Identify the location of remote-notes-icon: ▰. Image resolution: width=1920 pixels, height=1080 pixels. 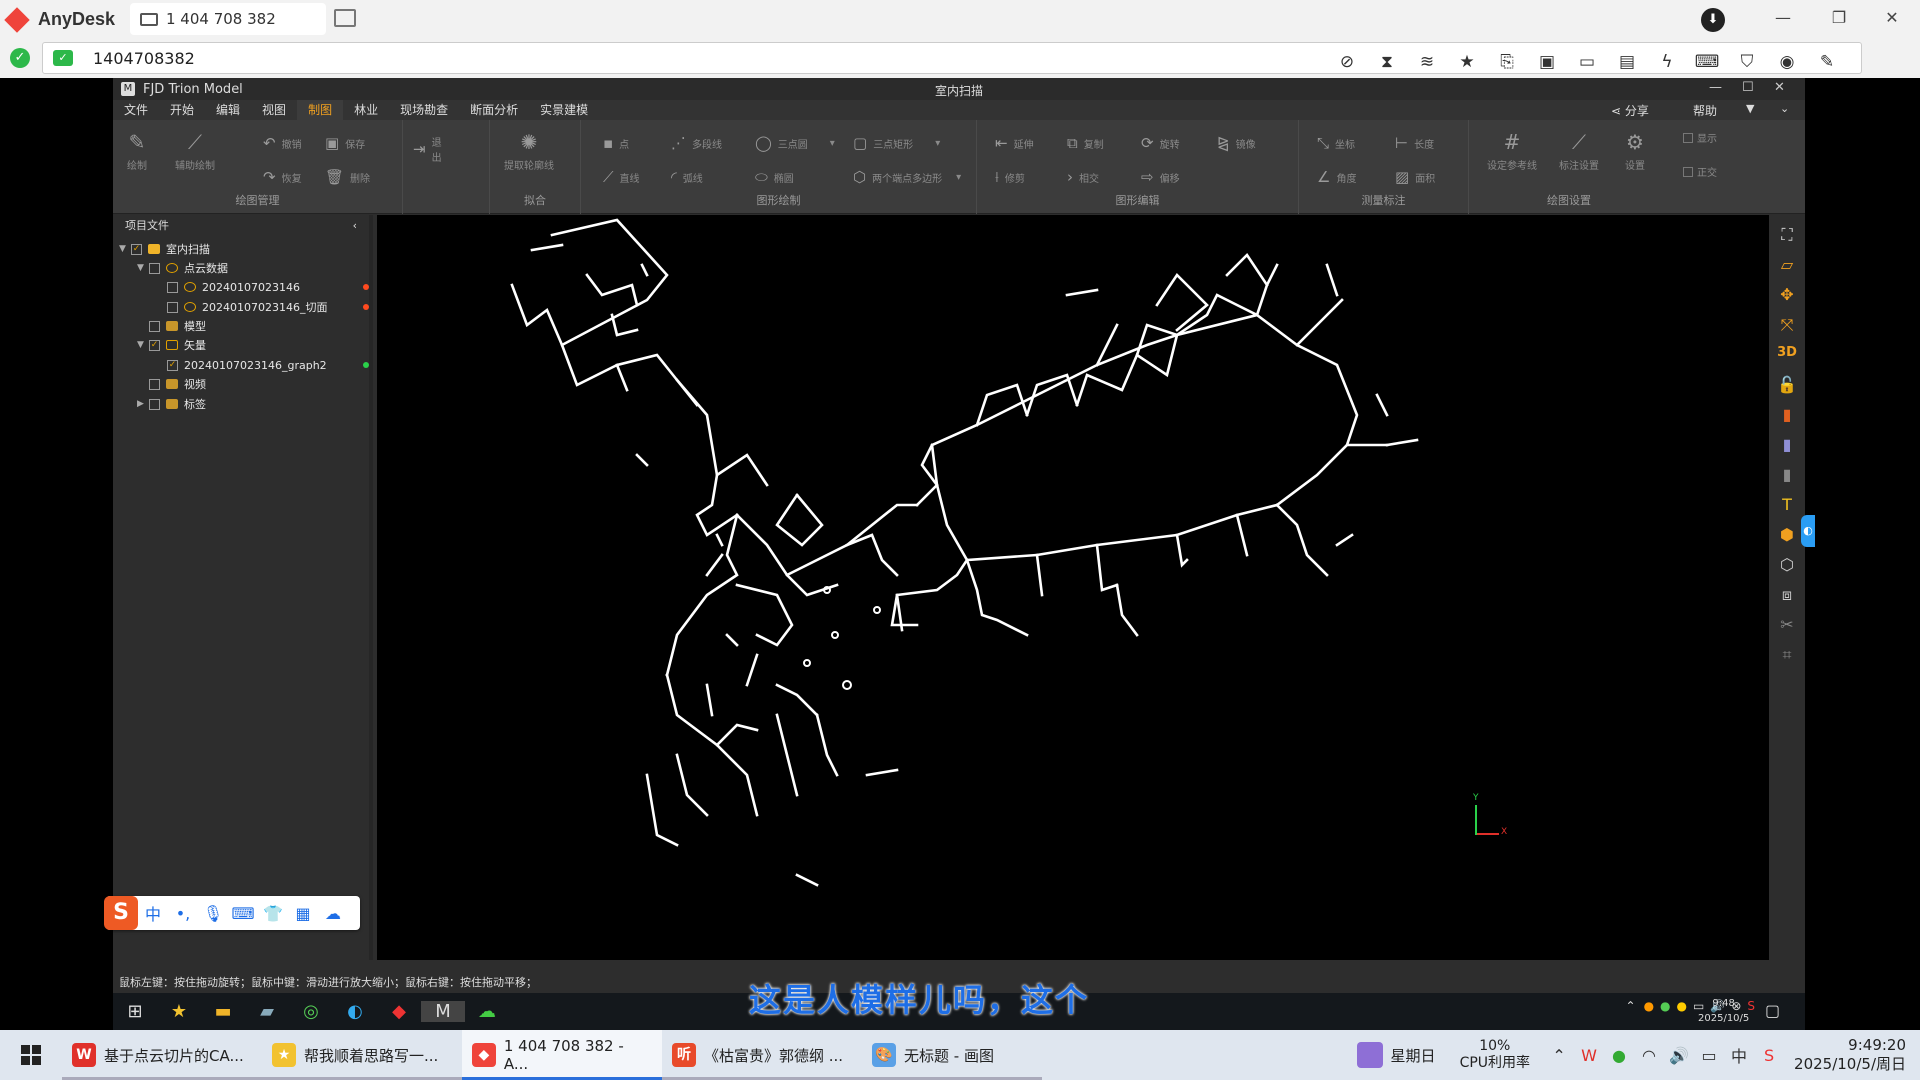
(267, 1011).